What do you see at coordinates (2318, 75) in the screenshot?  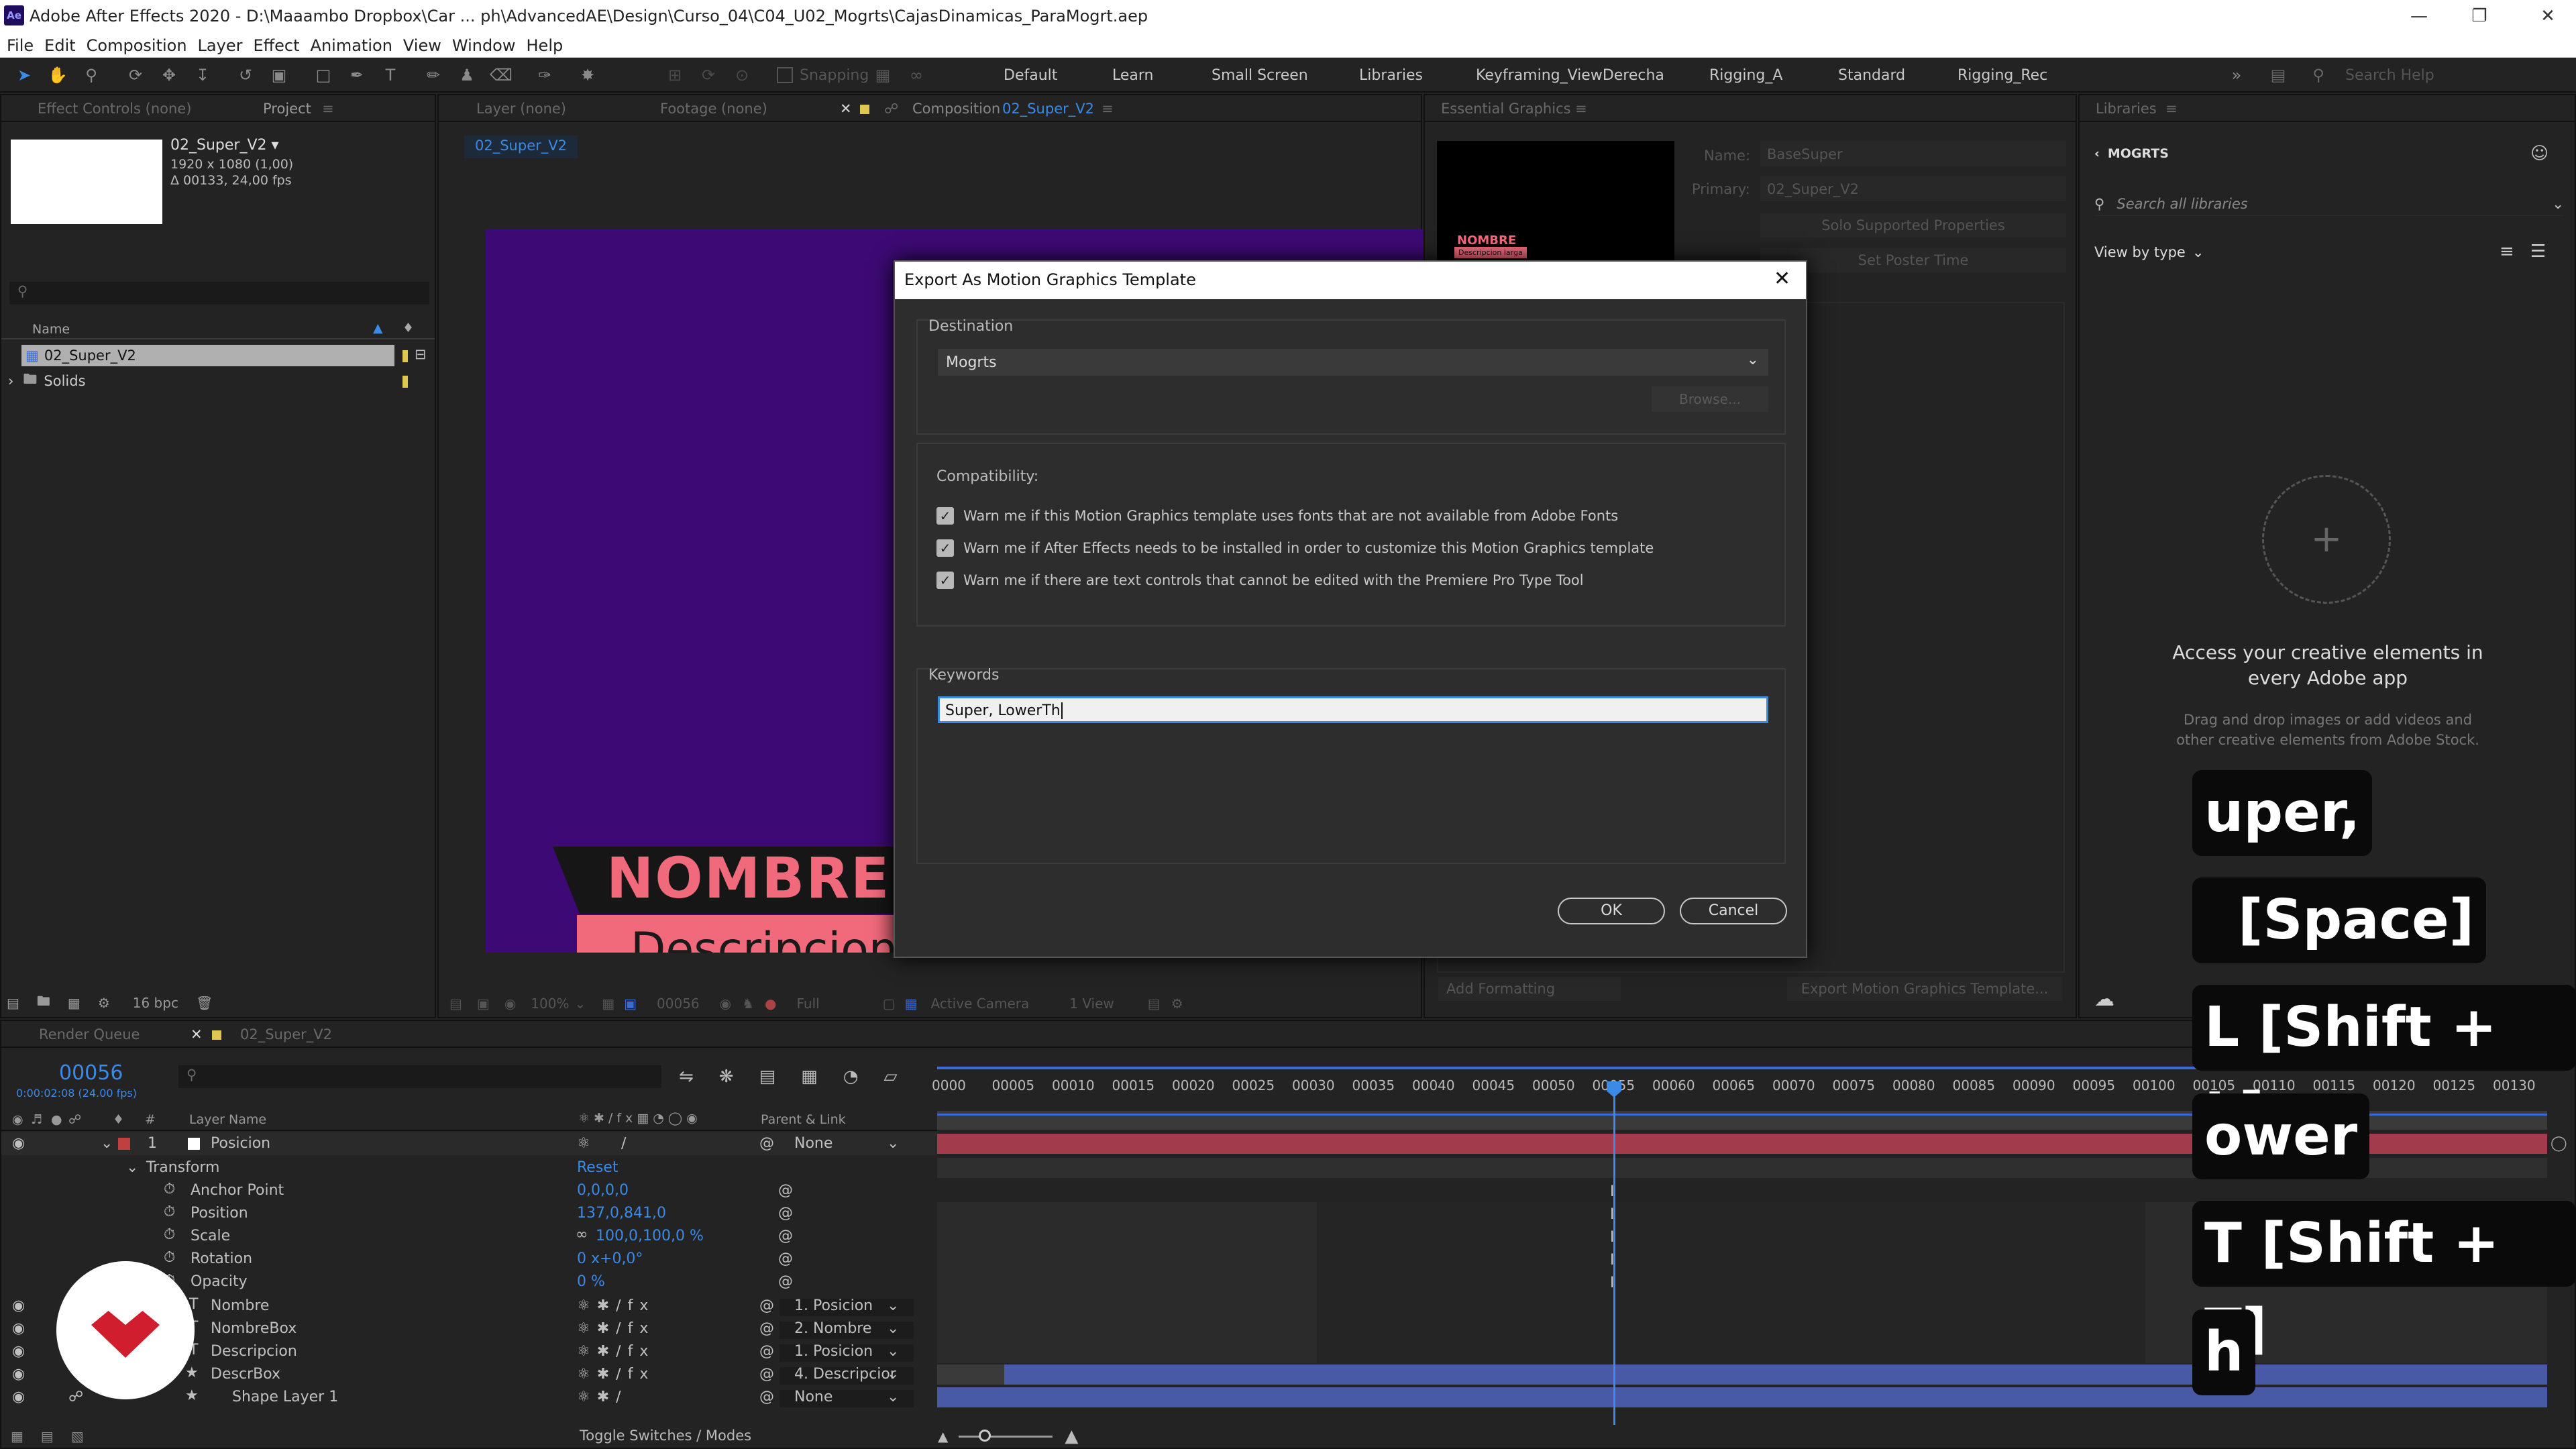 I see `search-icon: ⚲` at bounding box center [2318, 75].